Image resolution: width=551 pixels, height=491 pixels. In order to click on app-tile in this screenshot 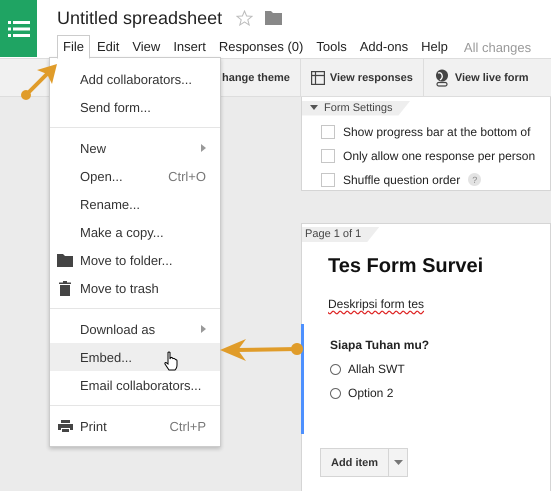, I will do `click(18, 28)`.